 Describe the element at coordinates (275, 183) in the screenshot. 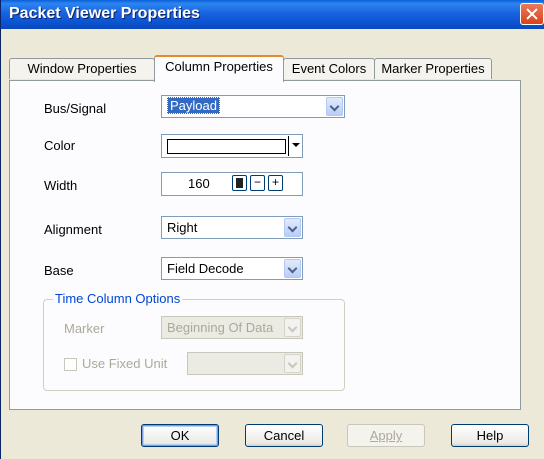

I see `increment-button: +` at that location.